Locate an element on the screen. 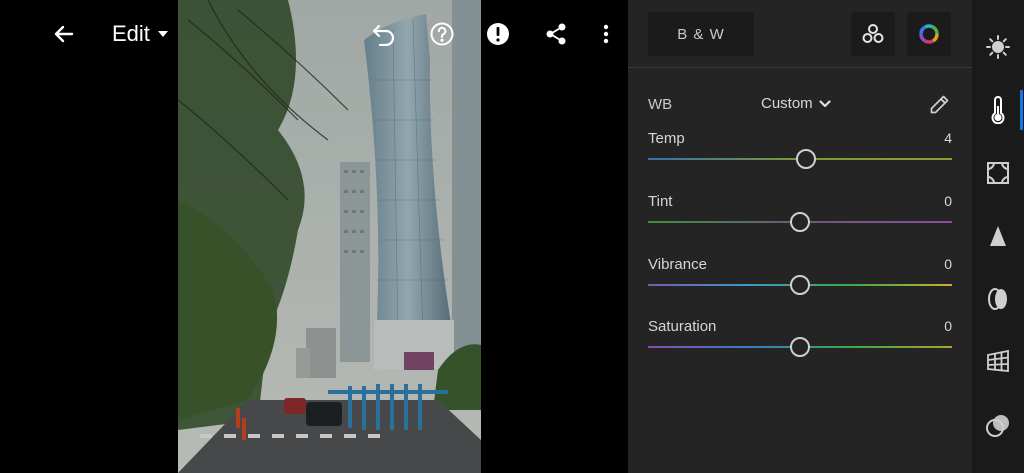 This screenshot has width=1024, height=473. geometry-tool is located at coordinates (998, 362).